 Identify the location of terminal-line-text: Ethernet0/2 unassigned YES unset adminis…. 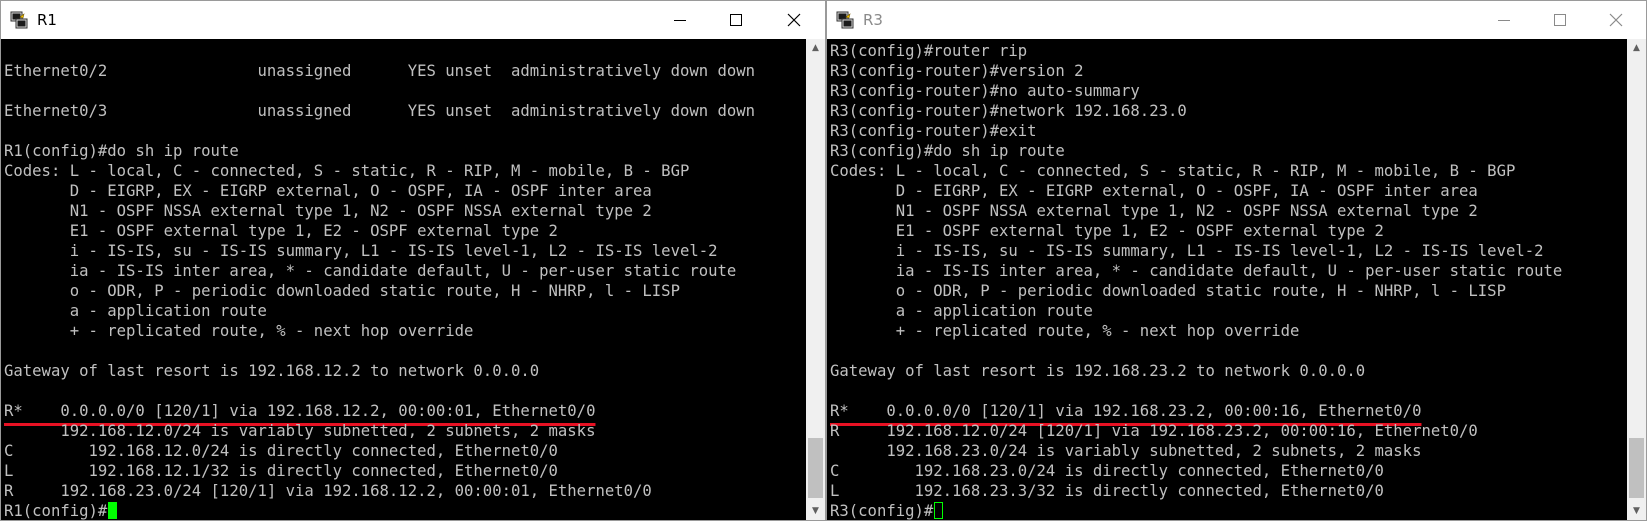
(380, 71).